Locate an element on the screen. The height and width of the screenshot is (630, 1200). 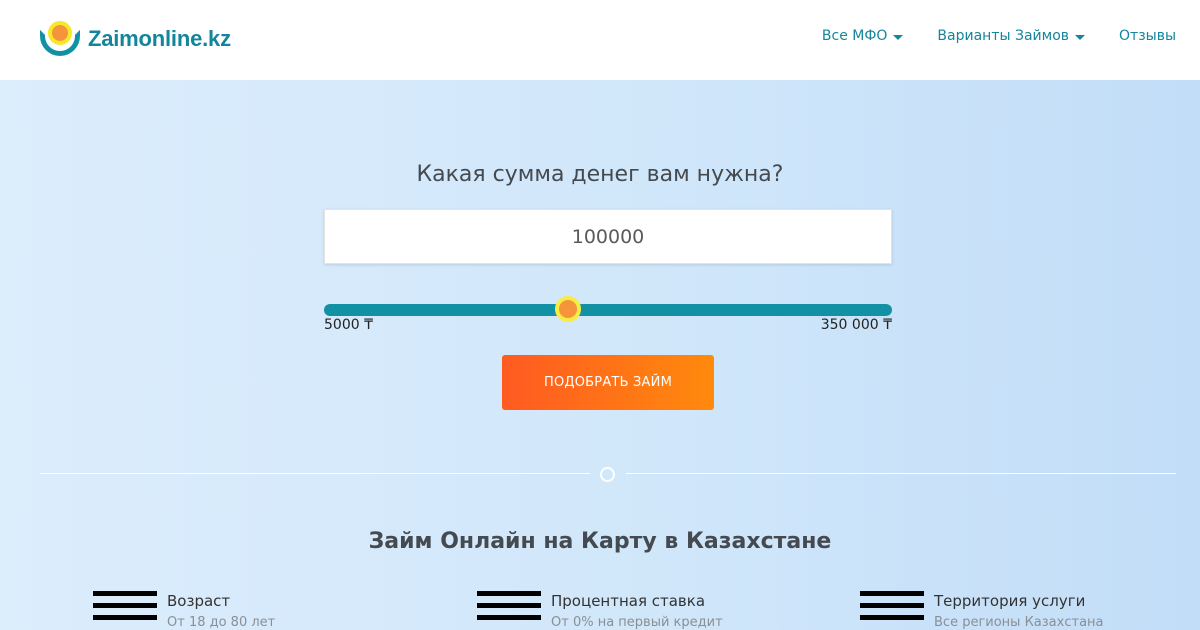
amount-slider is located at coordinates (608, 309).